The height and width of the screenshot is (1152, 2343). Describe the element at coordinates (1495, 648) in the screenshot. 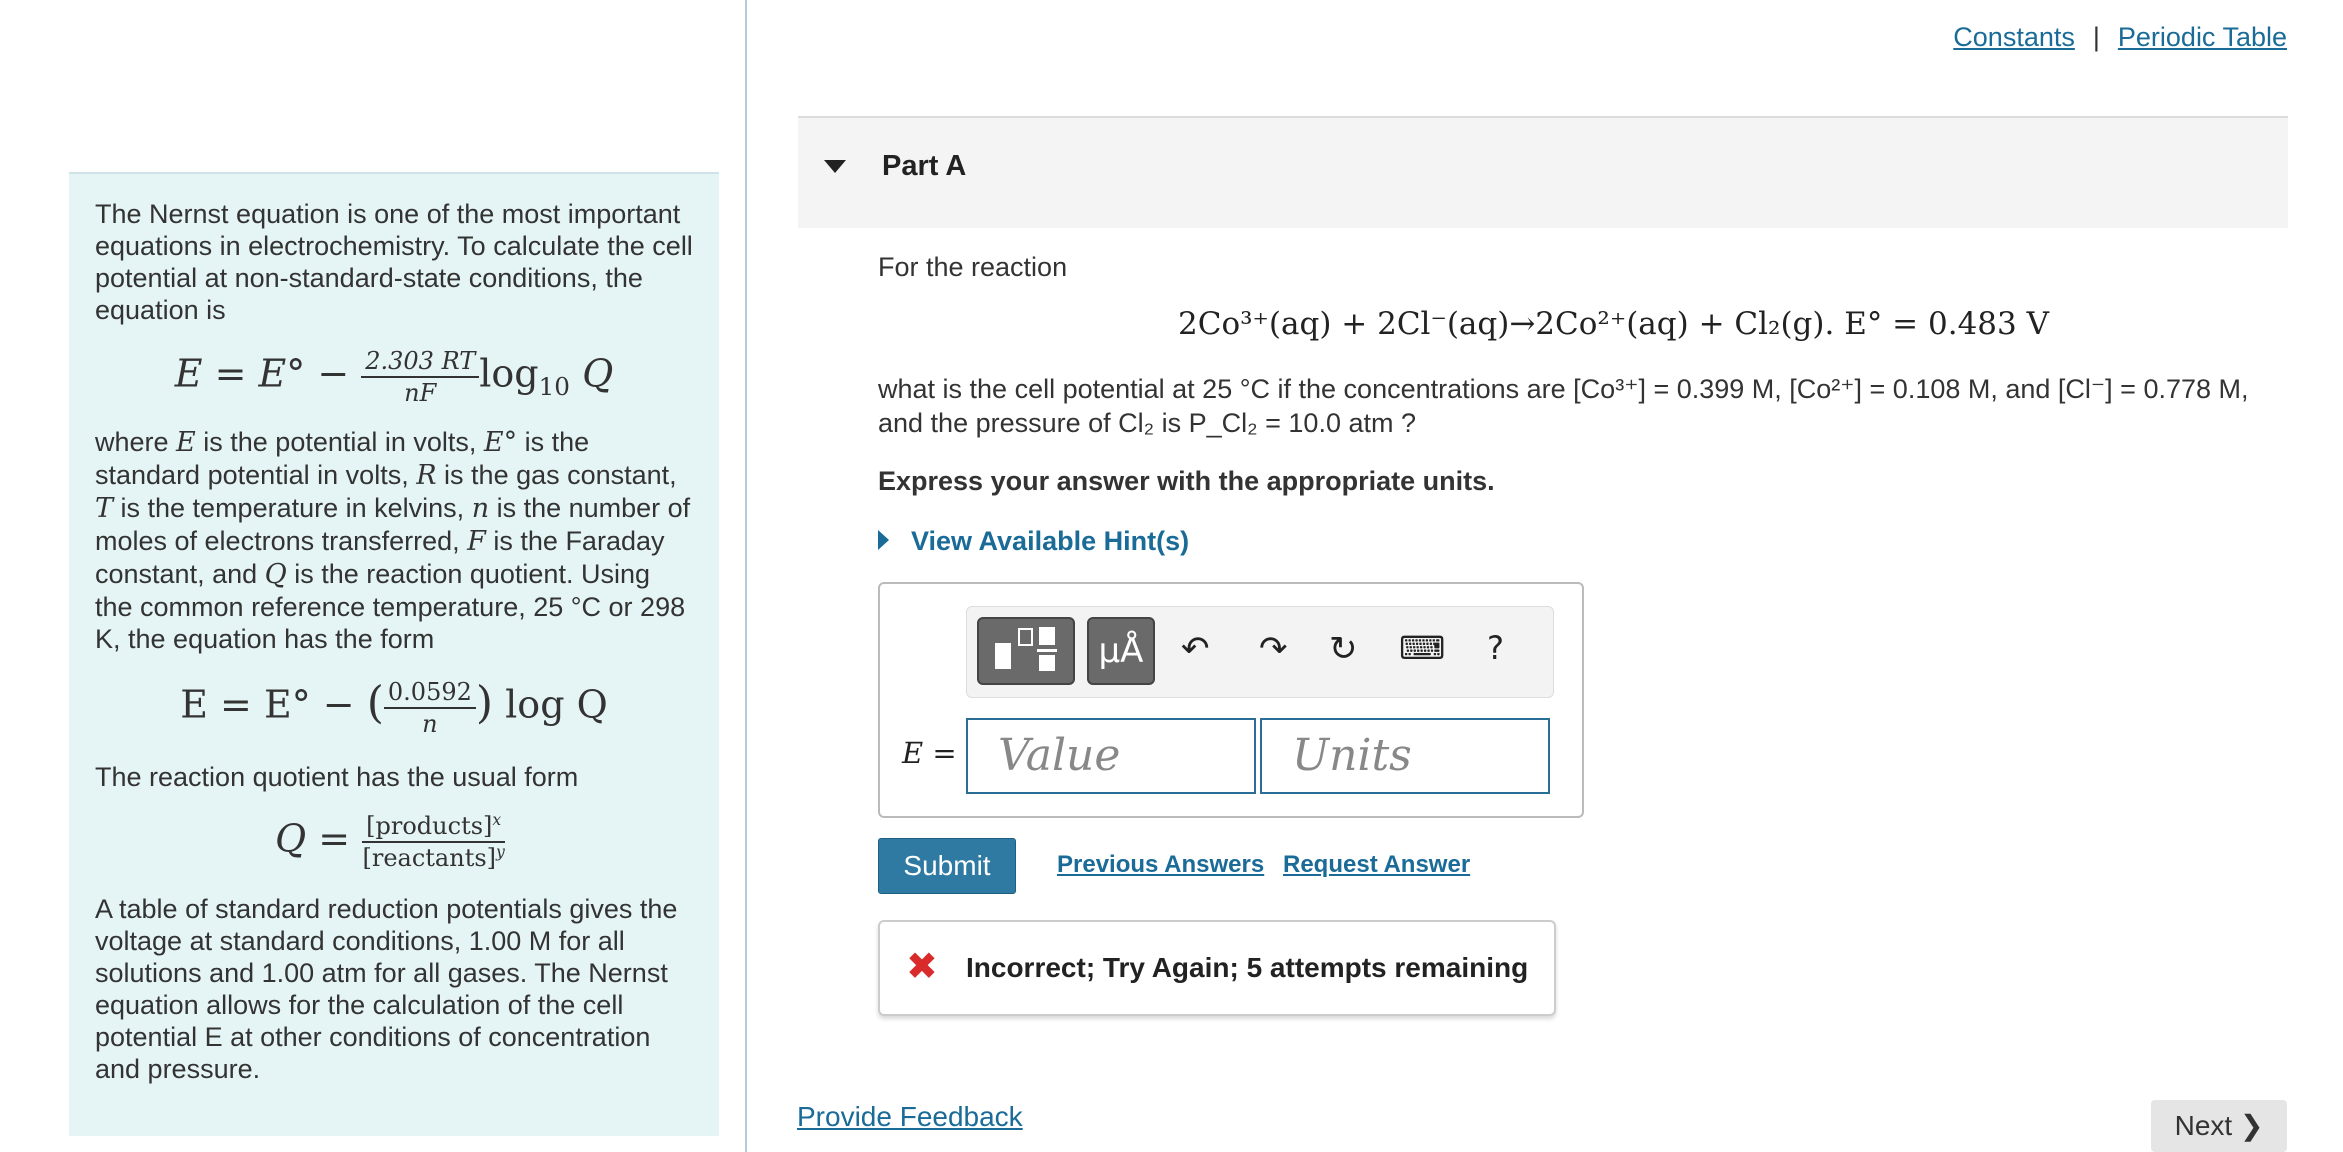

I see `help-icon: ?` at that location.